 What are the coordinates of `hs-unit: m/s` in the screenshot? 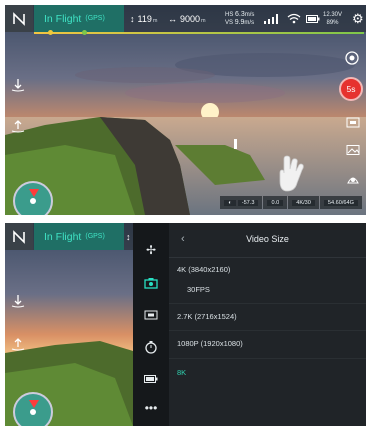 It's located at (249, 14).